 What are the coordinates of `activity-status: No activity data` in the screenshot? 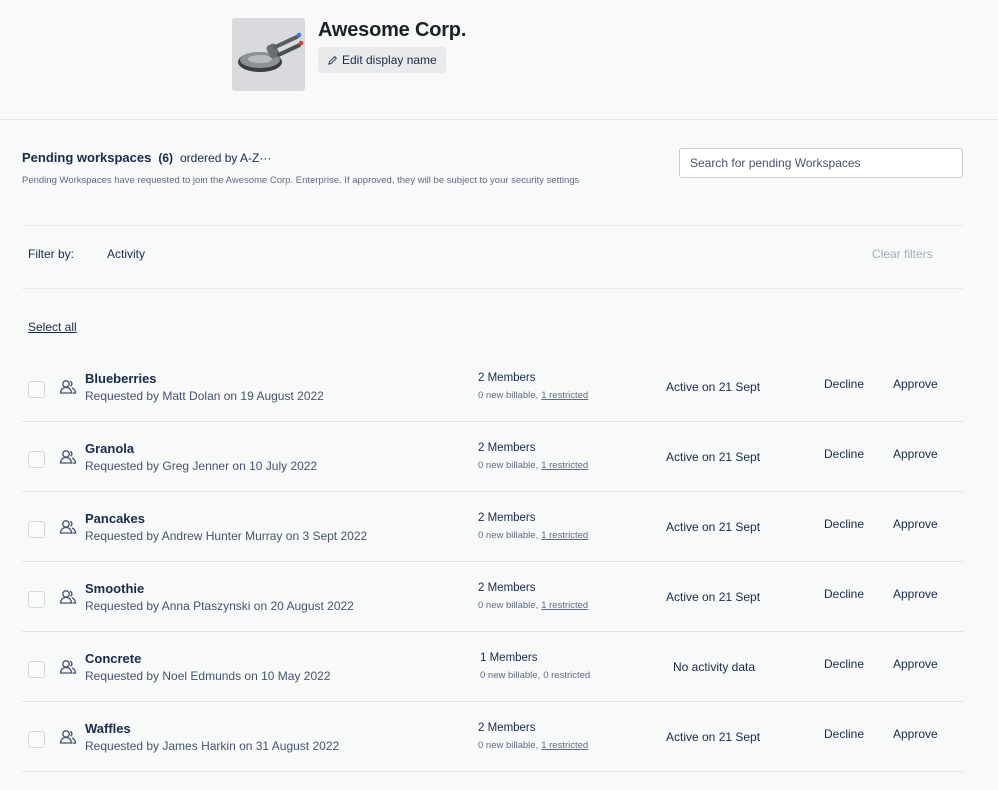 It's located at (714, 667).